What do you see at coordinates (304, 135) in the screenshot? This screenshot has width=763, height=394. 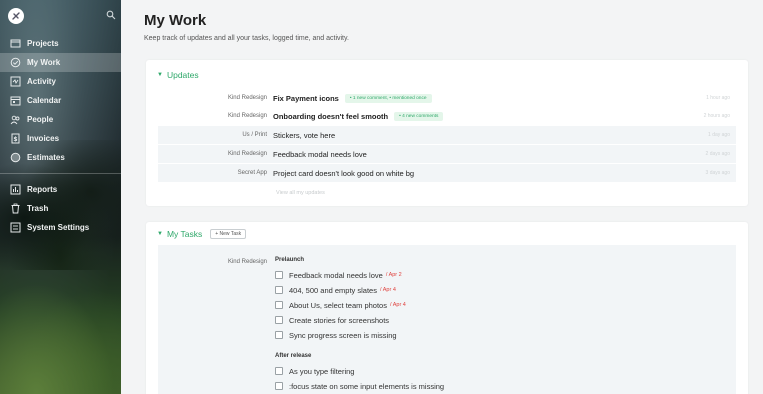 I see `update-title: Stickers, vote here` at bounding box center [304, 135].